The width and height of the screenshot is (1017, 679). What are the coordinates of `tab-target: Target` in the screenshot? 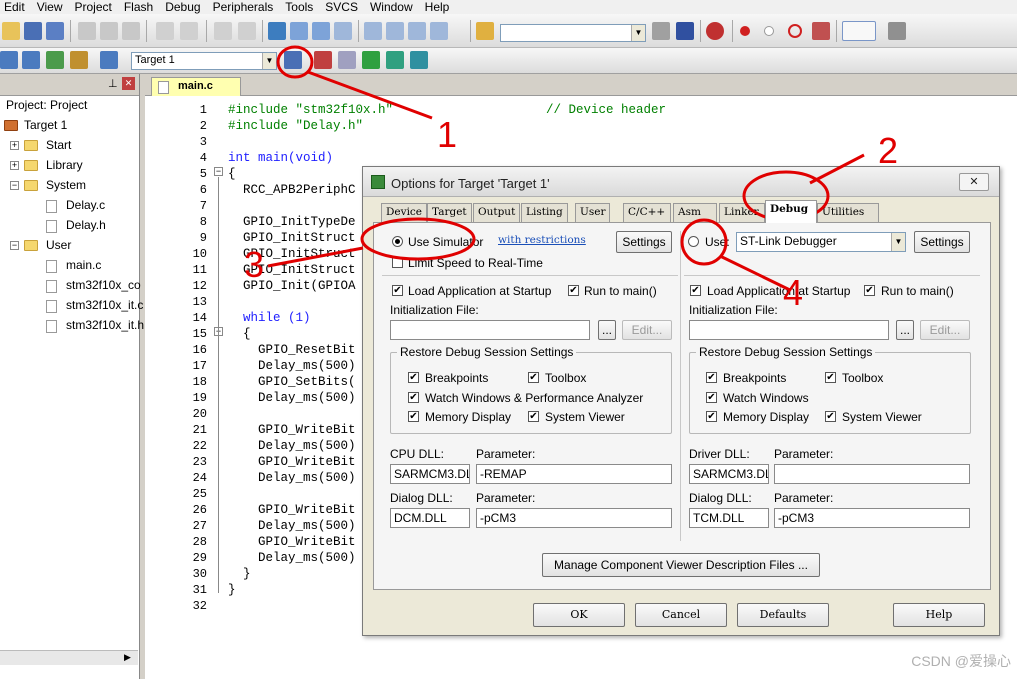 It's located at (449, 212).